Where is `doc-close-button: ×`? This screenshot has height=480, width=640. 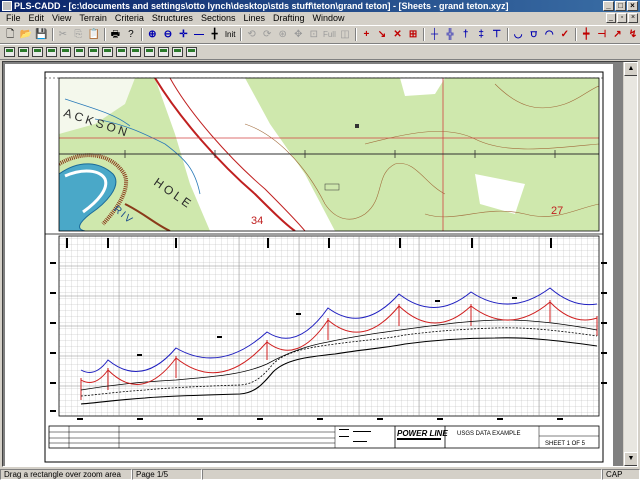
doc-close-button: × is located at coordinates (633, 18).